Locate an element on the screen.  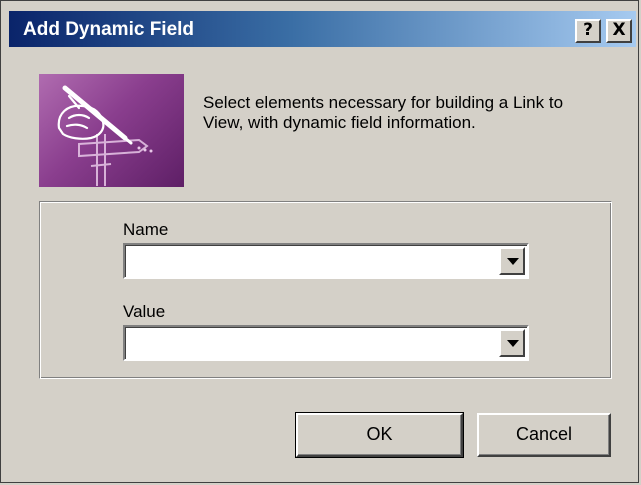
value-label: Value is located at coordinates (144, 311).